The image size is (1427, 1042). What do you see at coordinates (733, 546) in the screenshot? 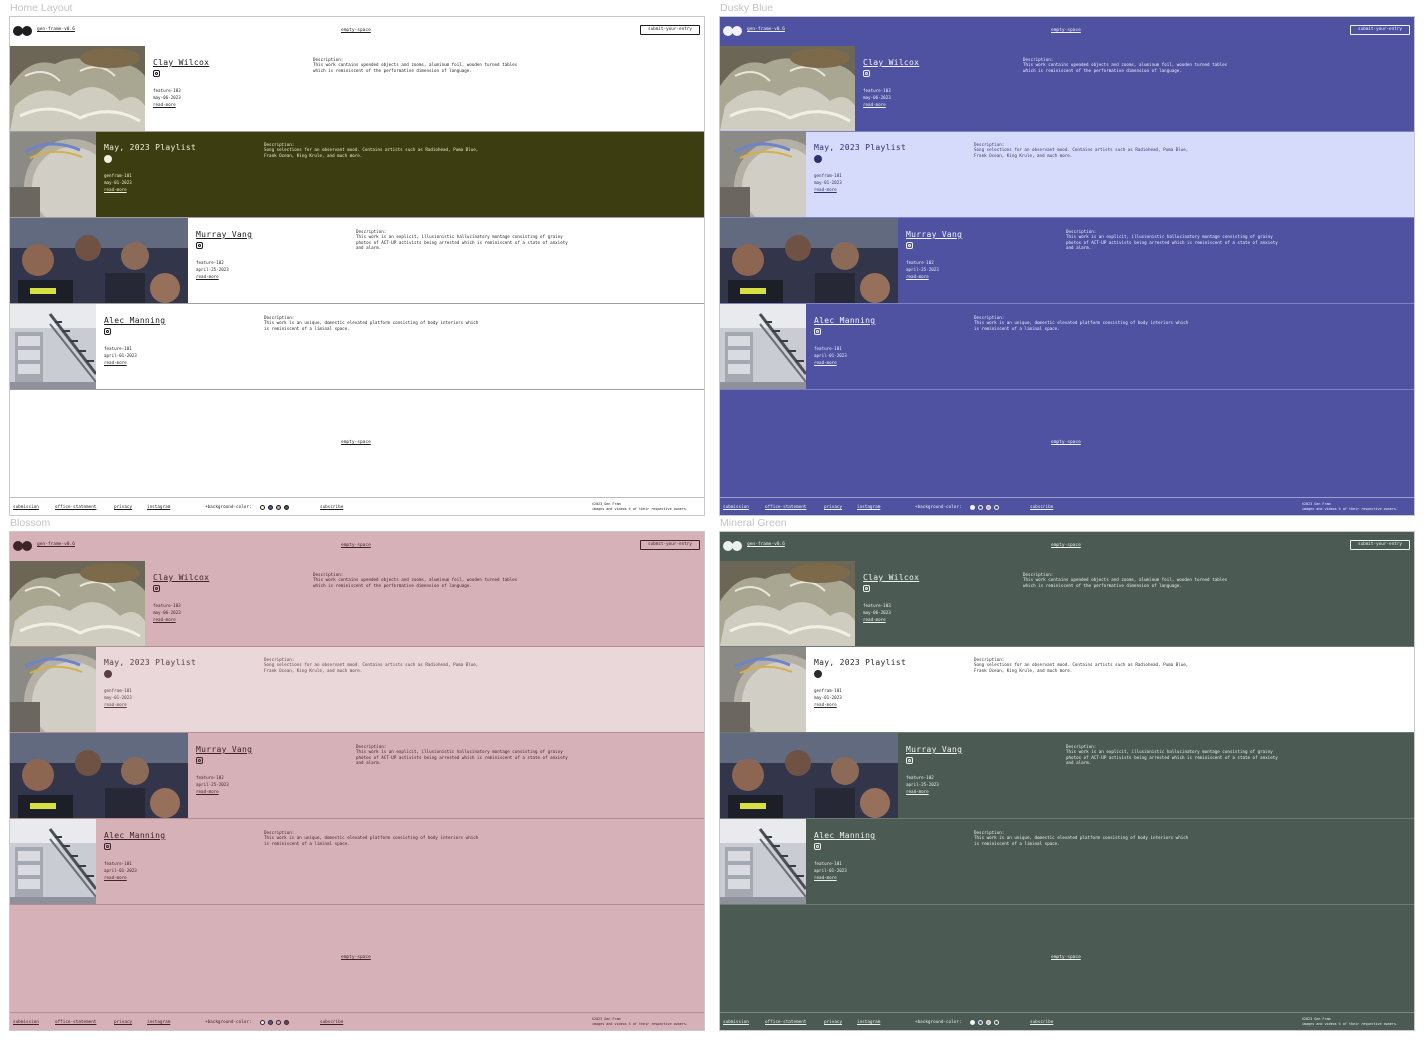
I see `logo-icon` at bounding box center [733, 546].